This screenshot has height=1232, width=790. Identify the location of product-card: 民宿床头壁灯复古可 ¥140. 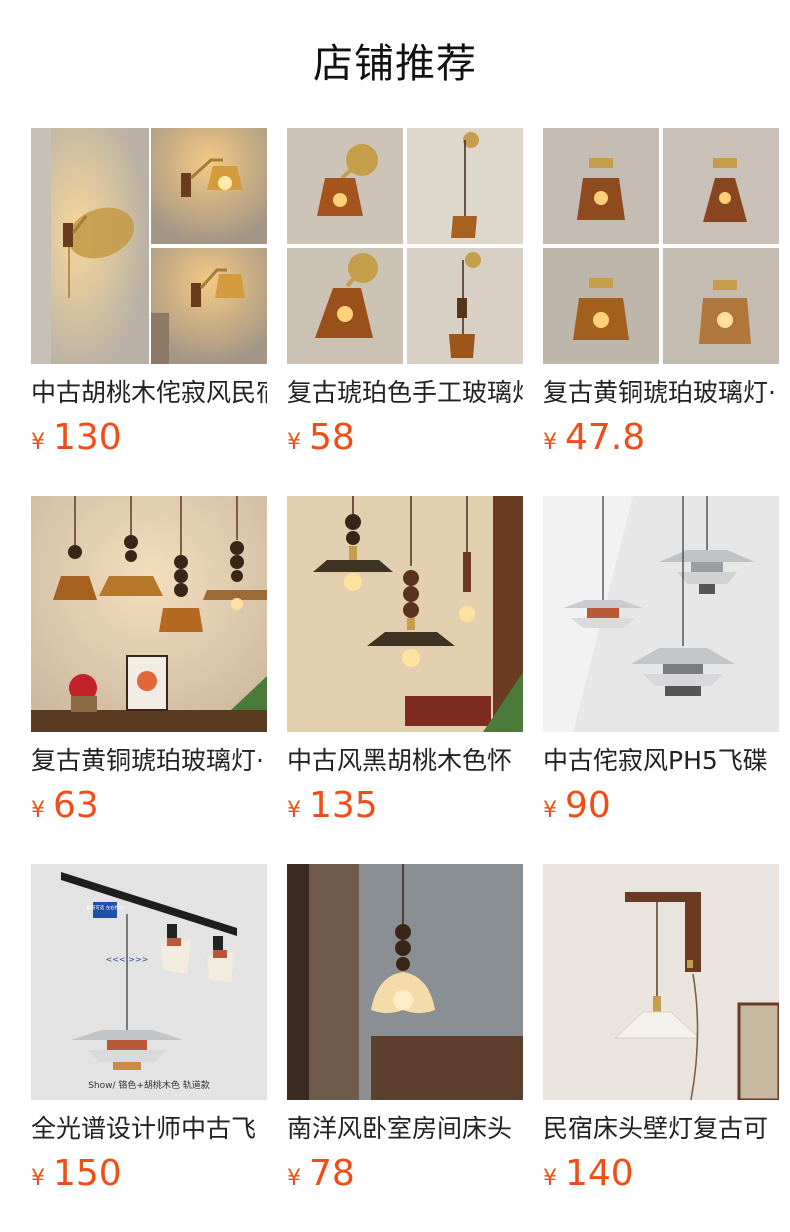
(661, 1034).